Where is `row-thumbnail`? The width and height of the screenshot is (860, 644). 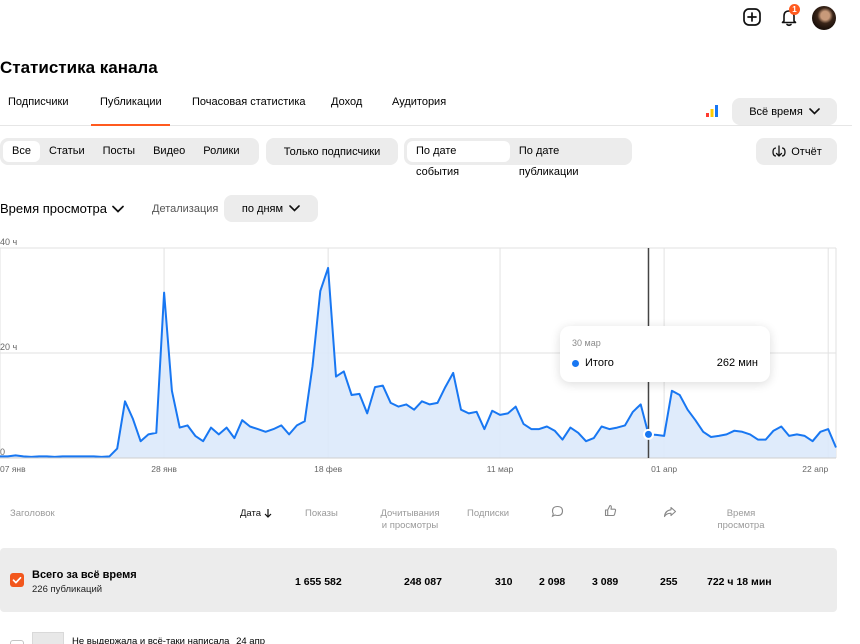 row-thumbnail is located at coordinates (48, 638).